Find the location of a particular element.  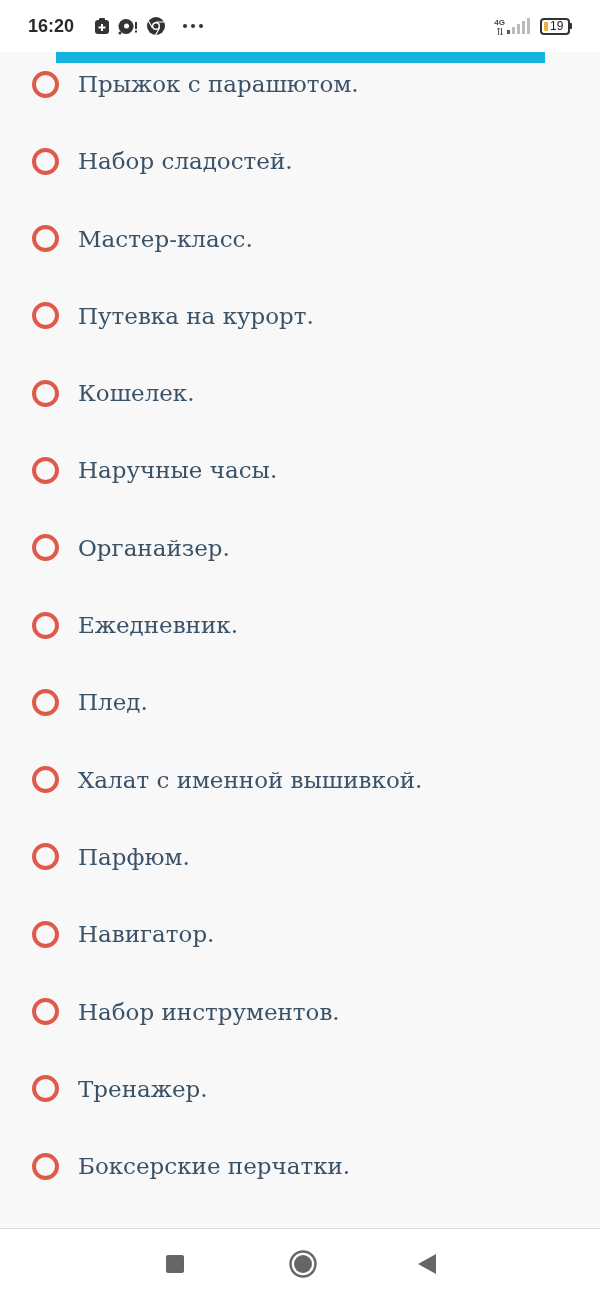

option-label: Боксерские перчатки. is located at coordinates (214, 1166).